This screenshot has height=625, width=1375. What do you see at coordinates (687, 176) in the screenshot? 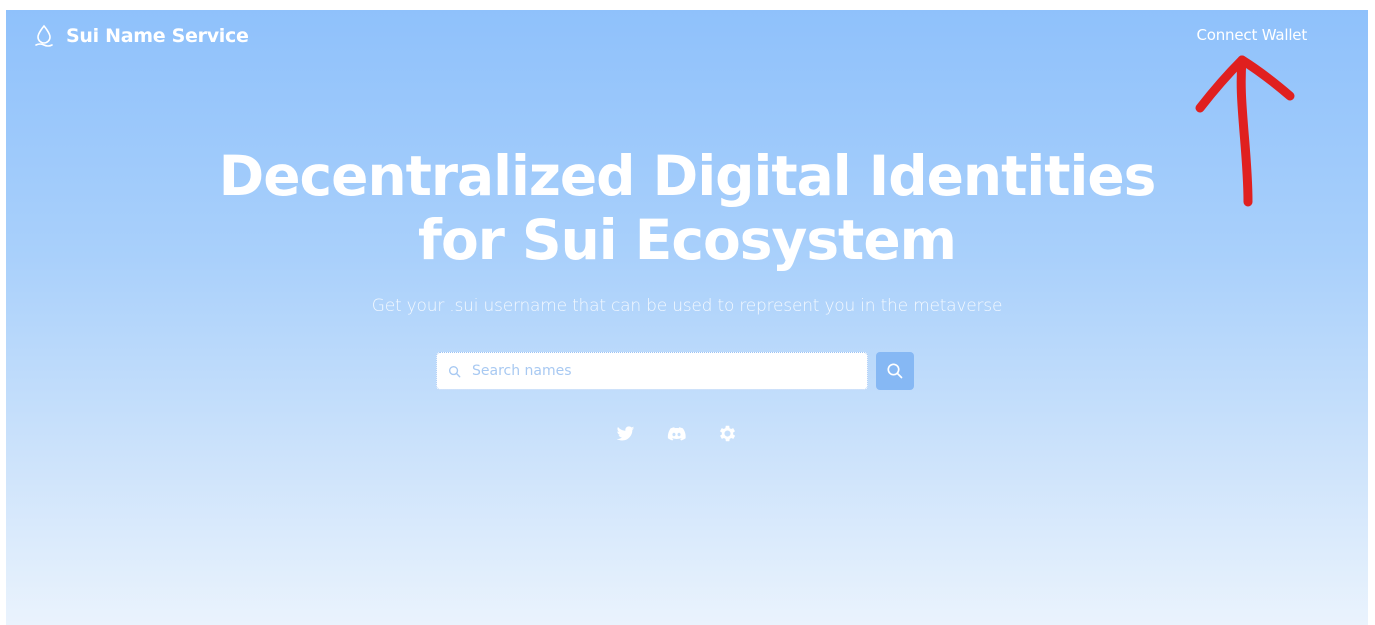
I see `headline-line-1: Decentralized Digital Identities` at bounding box center [687, 176].